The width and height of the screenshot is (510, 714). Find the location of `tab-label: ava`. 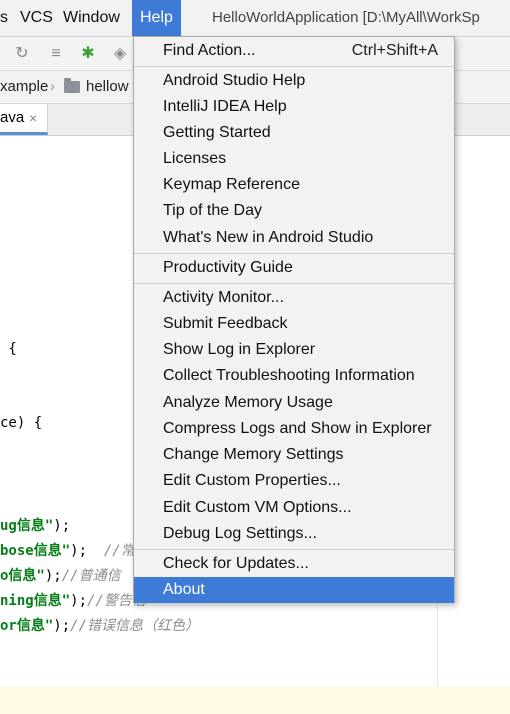

tab-label: ava is located at coordinates (12, 117).